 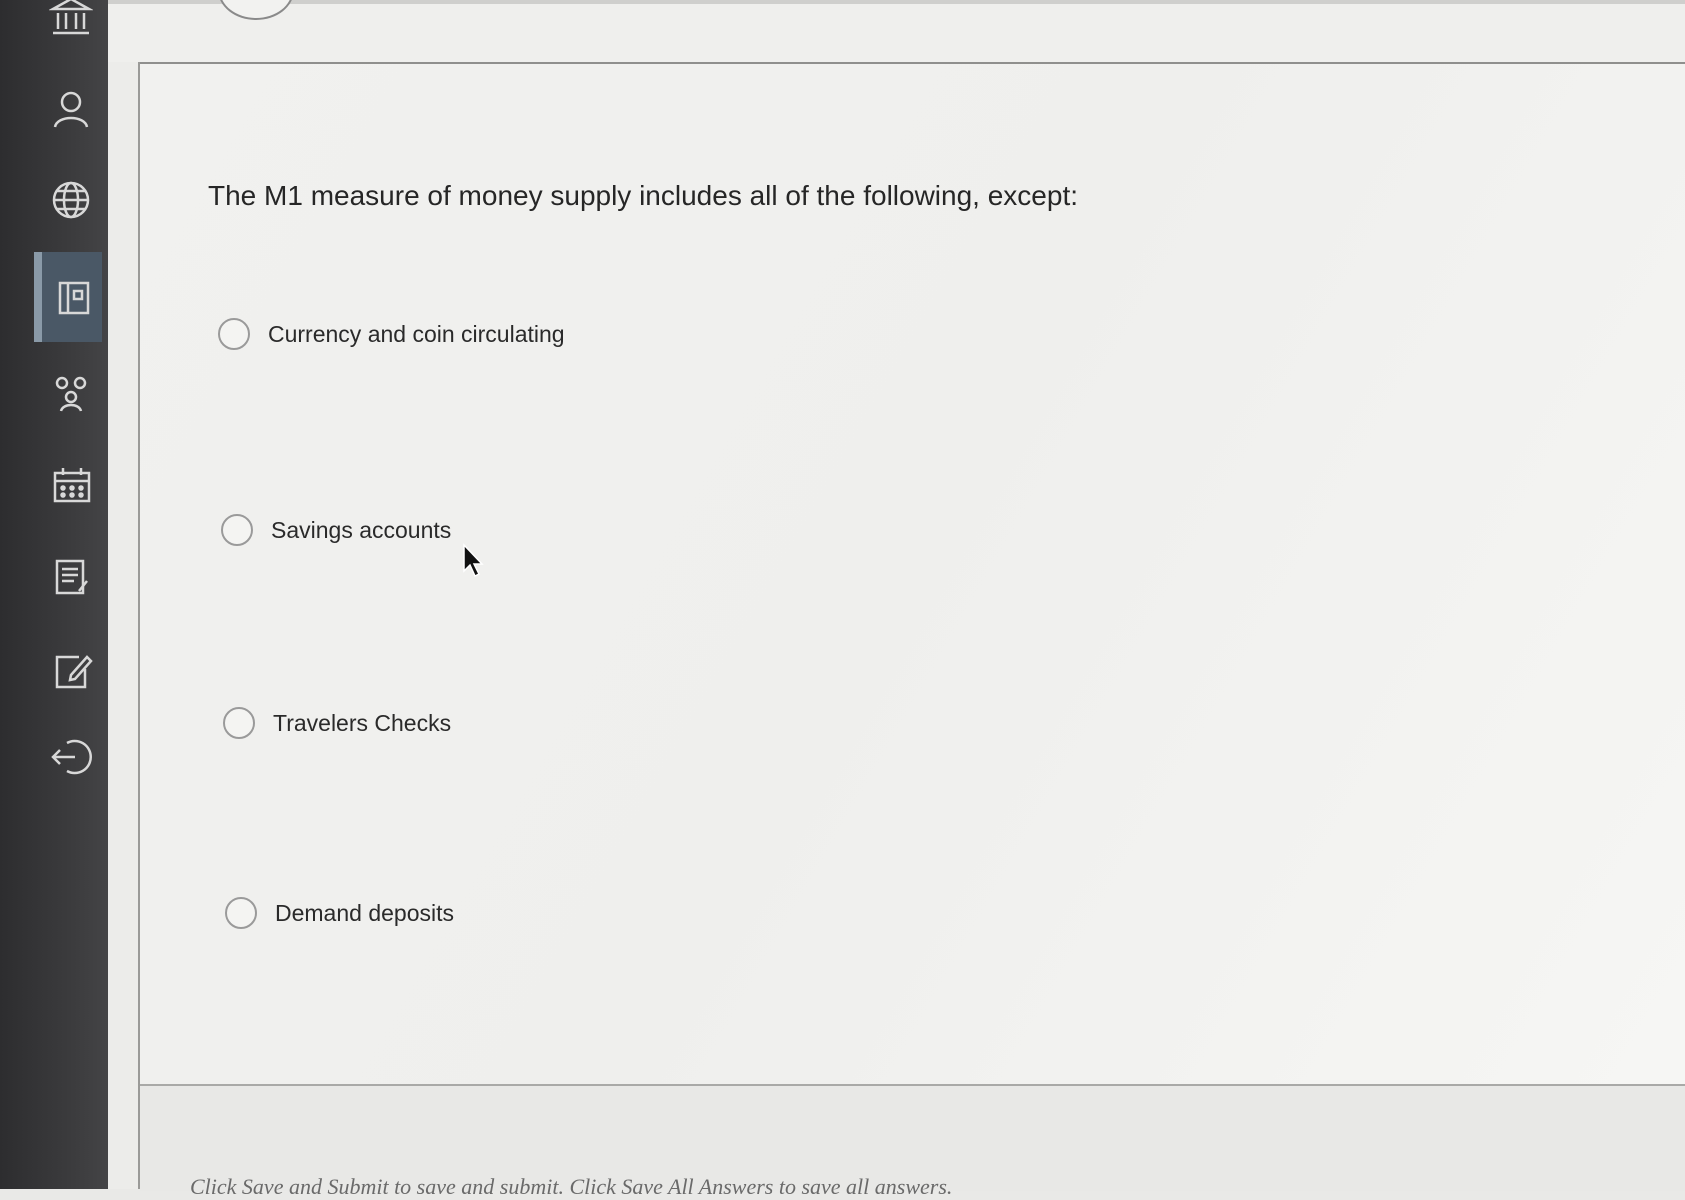 What do you see at coordinates (124, 625) in the screenshot?
I see `content-border` at bounding box center [124, 625].